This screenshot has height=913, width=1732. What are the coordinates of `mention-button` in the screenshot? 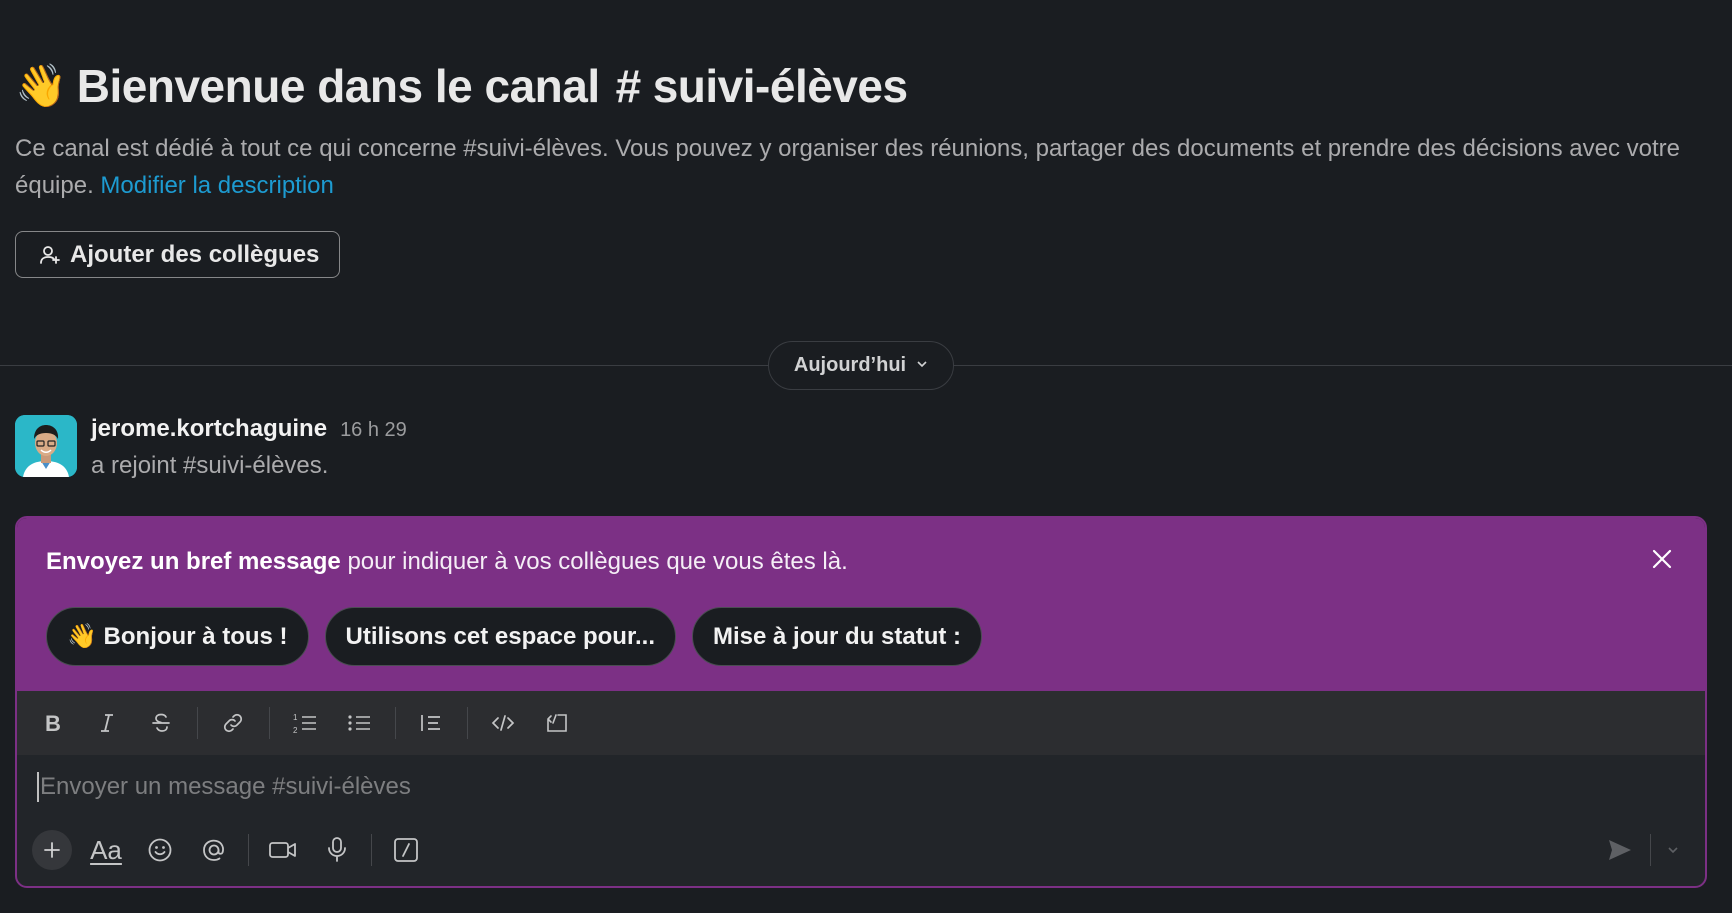 It's located at (214, 850).